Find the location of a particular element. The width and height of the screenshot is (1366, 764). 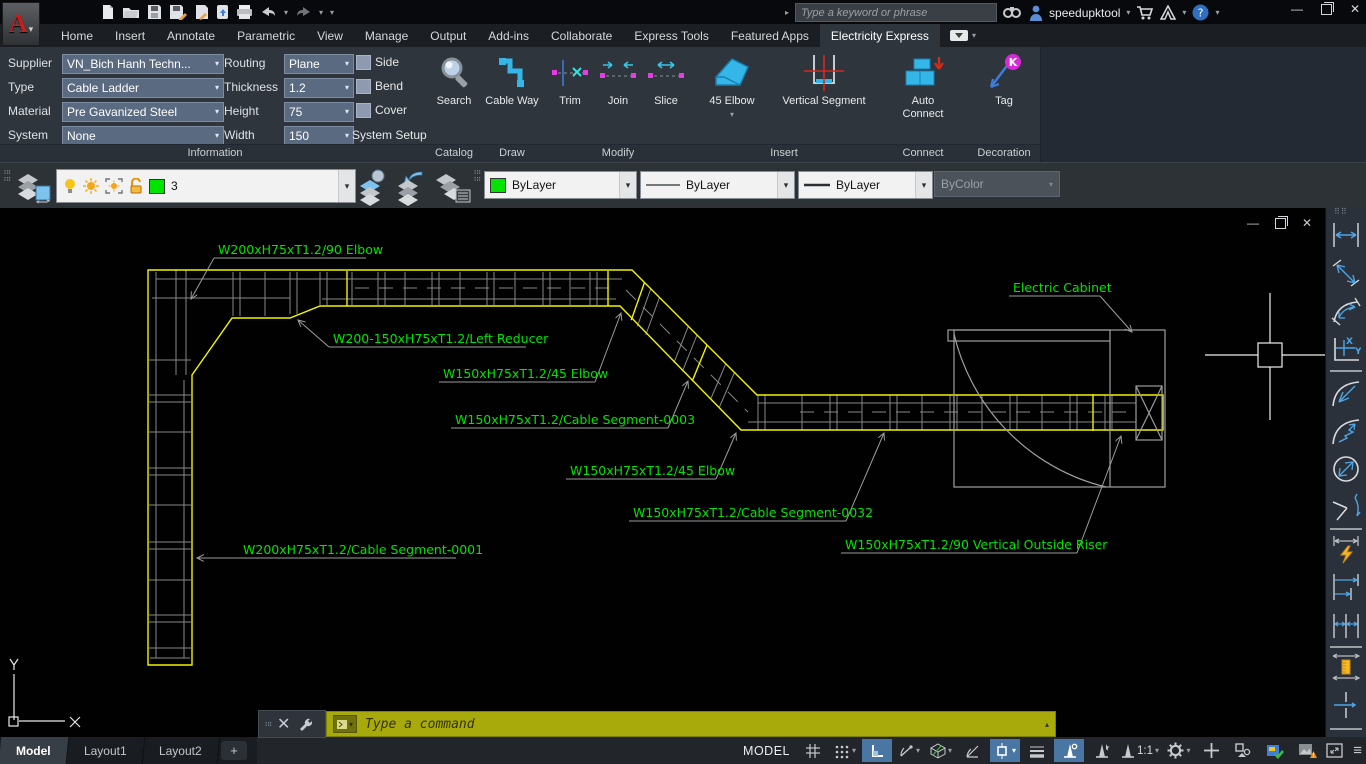

dimension-spacing-icon is located at coordinates (1346, 667).